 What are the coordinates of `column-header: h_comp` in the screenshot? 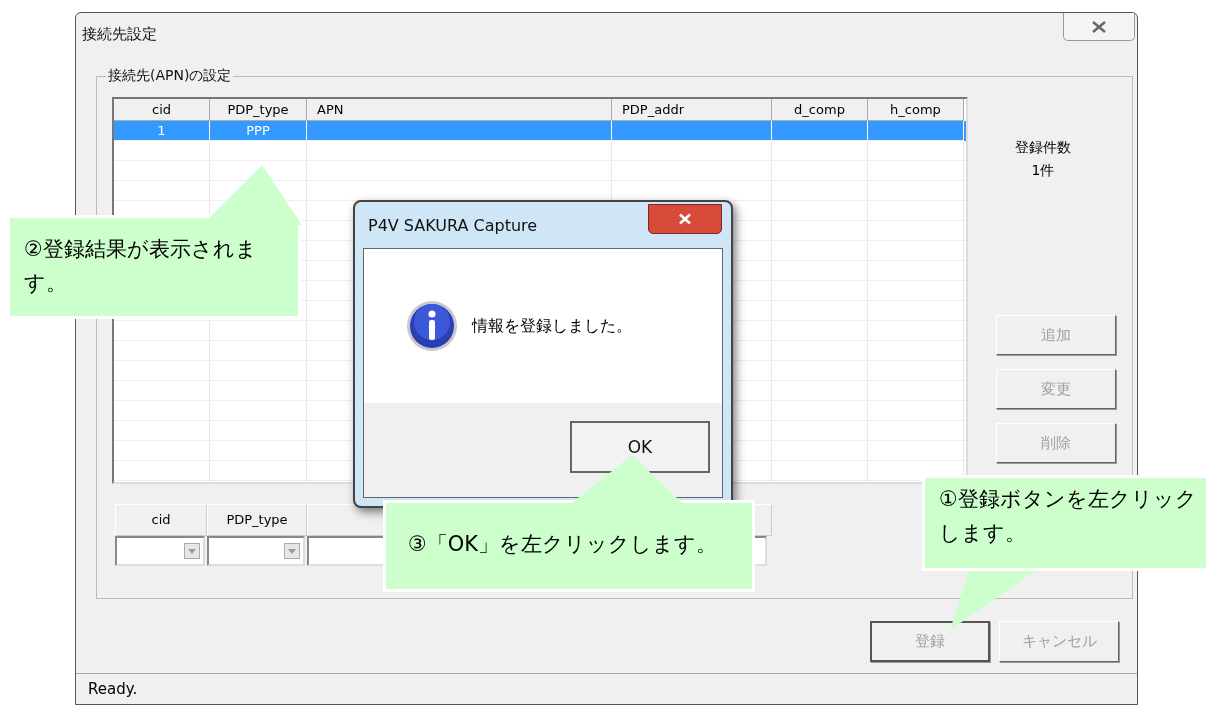 It's located at (916, 110).